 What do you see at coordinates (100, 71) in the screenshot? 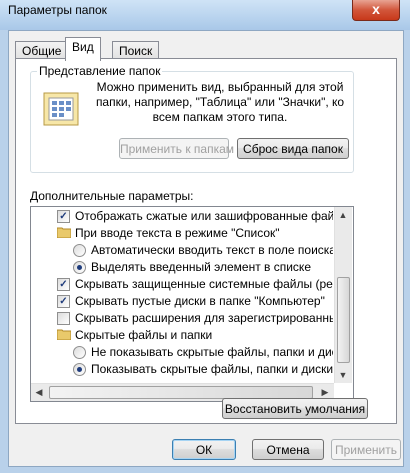
I see `folder-views-title: Представление папок` at bounding box center [100, 71].